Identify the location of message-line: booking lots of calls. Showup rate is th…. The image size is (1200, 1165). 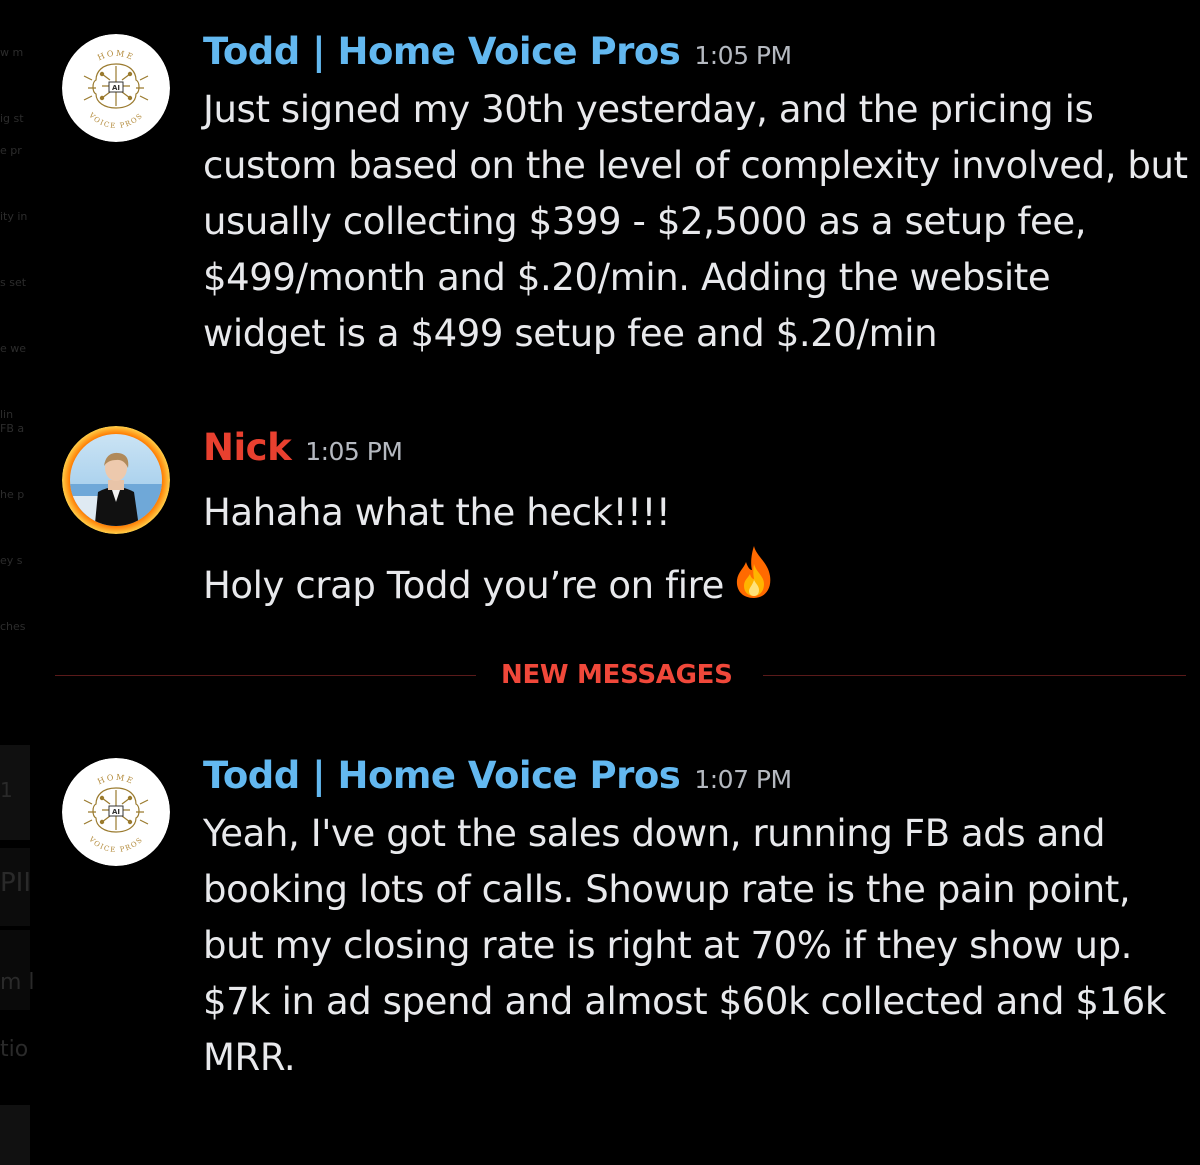
(667, 889).